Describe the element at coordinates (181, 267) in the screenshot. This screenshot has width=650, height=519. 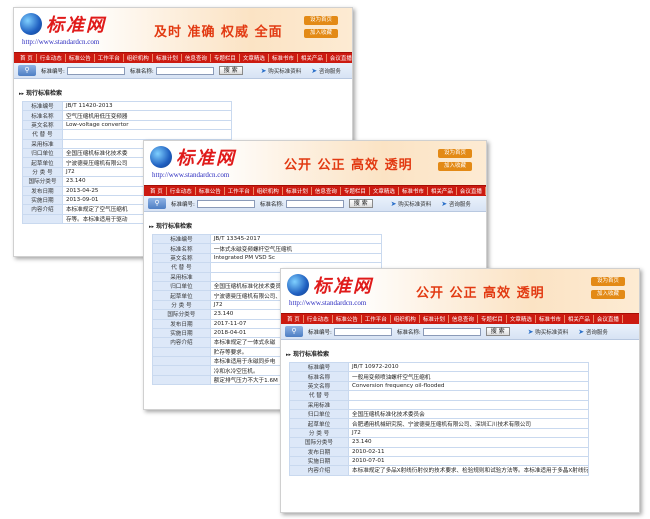
I see `field-label: 代 替 号` at that location.